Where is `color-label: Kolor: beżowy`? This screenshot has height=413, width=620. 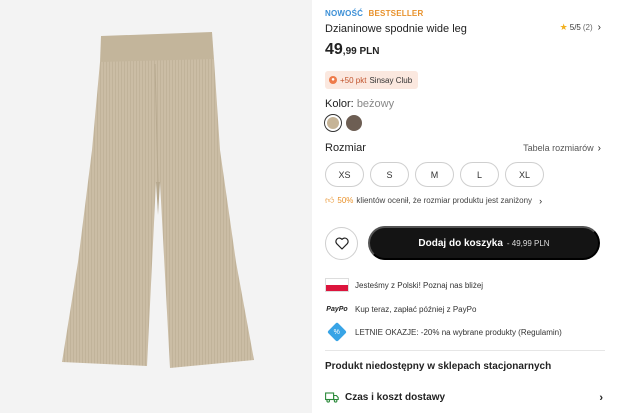
color-label: Kolor: beżowy is located at coordinates (359, 104).